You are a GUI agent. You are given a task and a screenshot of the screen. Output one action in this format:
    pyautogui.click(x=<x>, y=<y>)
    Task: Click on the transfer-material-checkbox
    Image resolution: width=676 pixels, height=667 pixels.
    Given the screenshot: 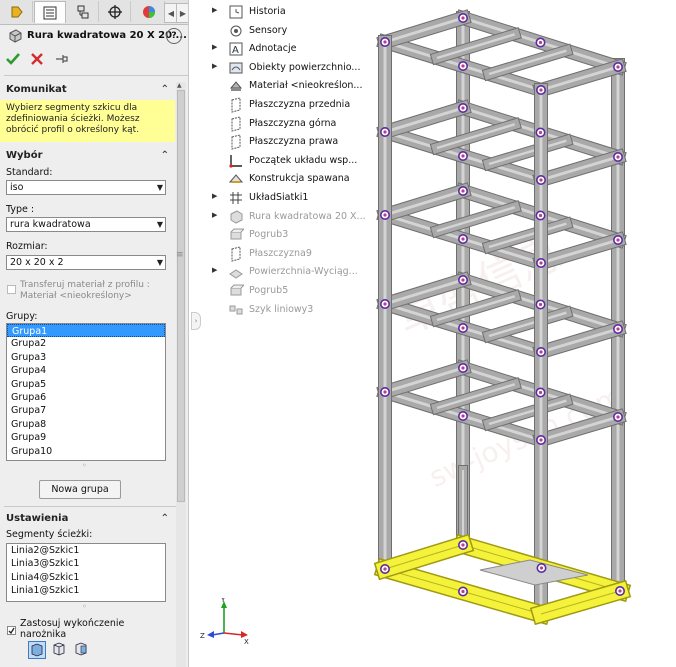 What is the action you would take?
    pyautogui.click(x=11, y=289)
    